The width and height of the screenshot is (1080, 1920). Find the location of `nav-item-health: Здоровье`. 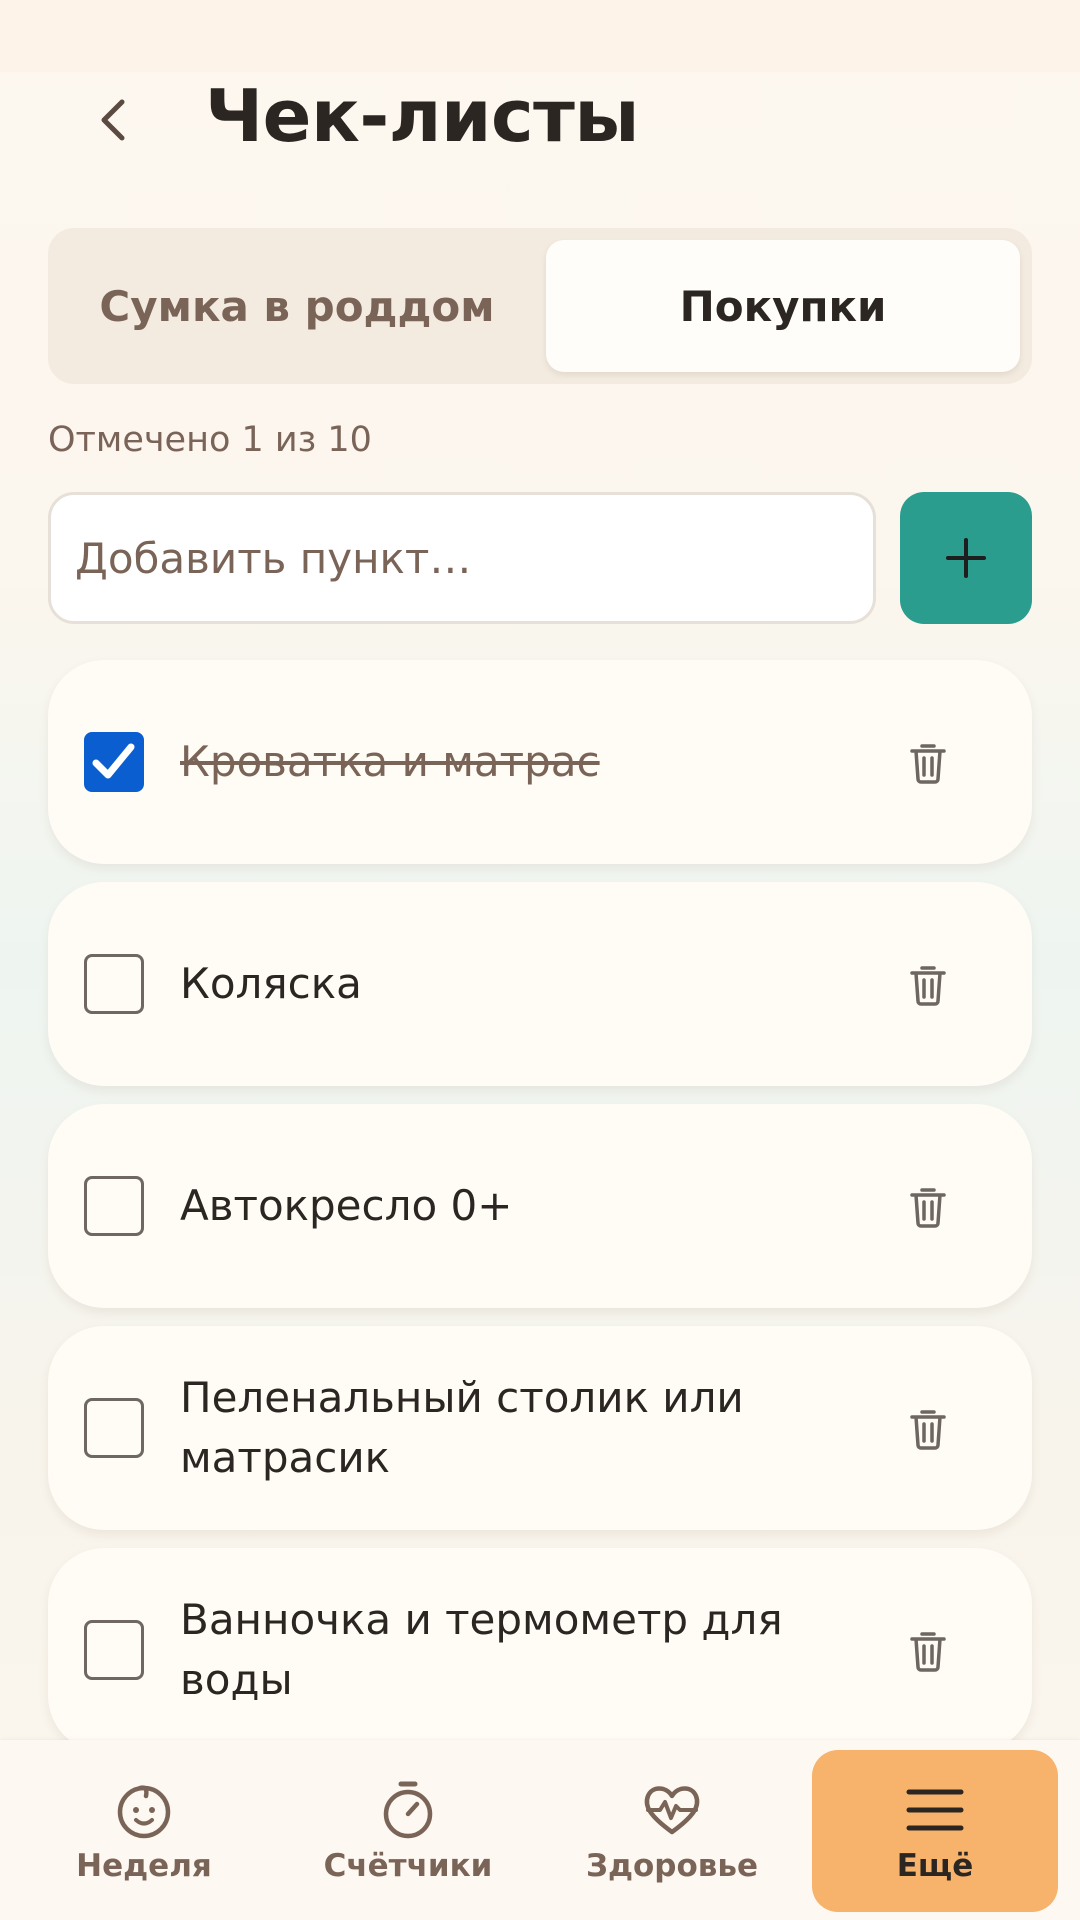

nav-item-health: Здоровье is located at coordinates (672, 1830).